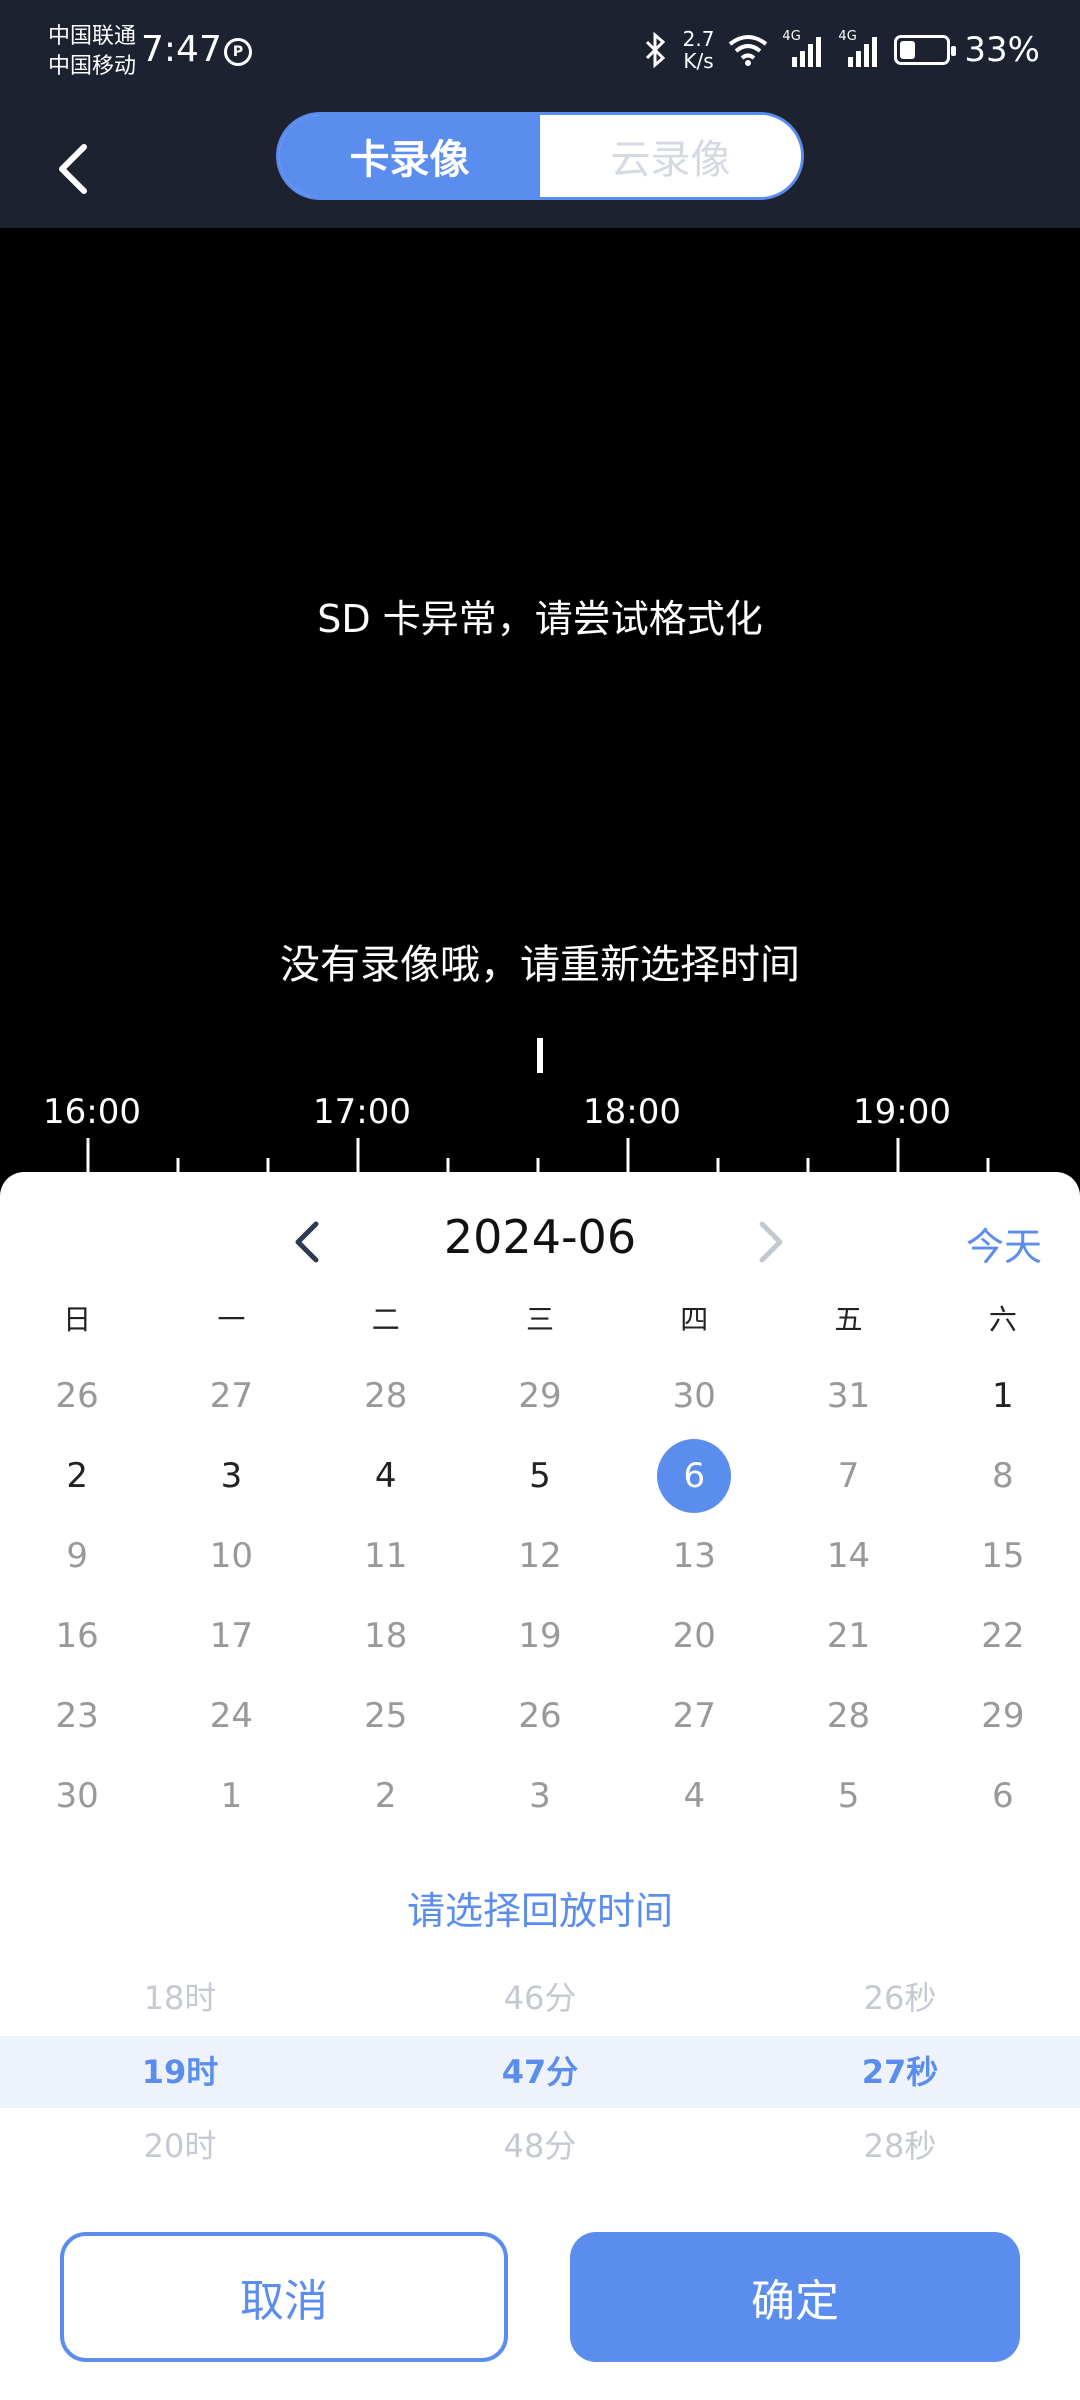 The image size is (1080, 2400). I want to click on hour-option: 20时, so click(180, 2146).